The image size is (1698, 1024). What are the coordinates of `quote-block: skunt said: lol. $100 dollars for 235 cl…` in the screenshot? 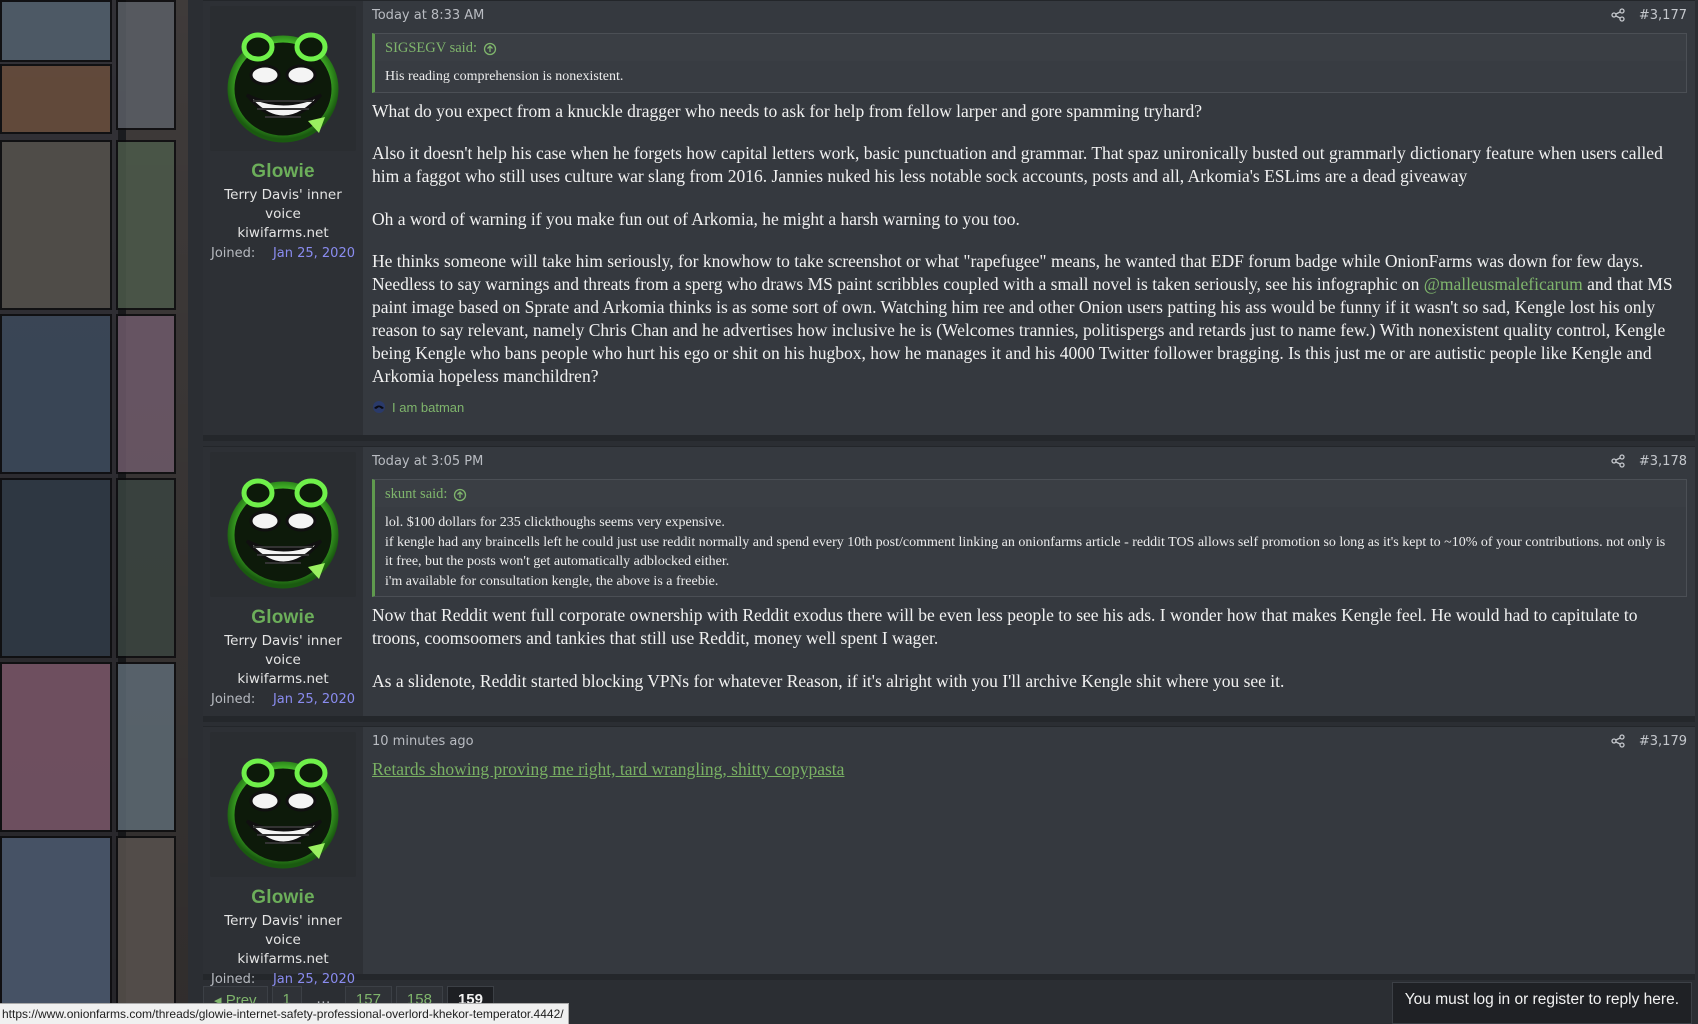 It's located at (1029, 538).